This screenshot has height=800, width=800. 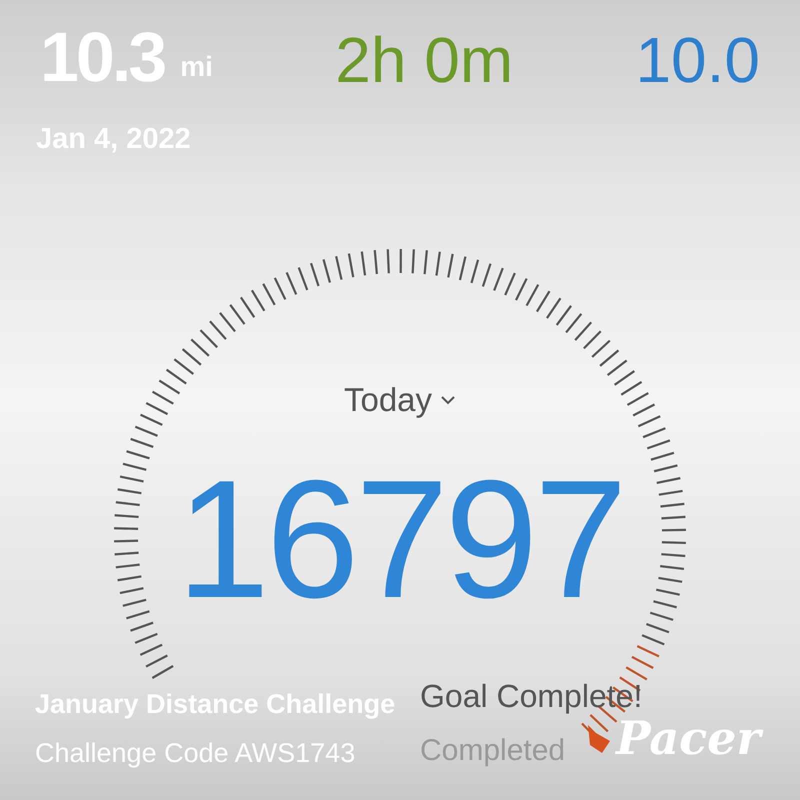 What do you see at coordinates (697, 60) in the screenshot?
I see `pace-value: 10.0` at bounding box center [697, 60].